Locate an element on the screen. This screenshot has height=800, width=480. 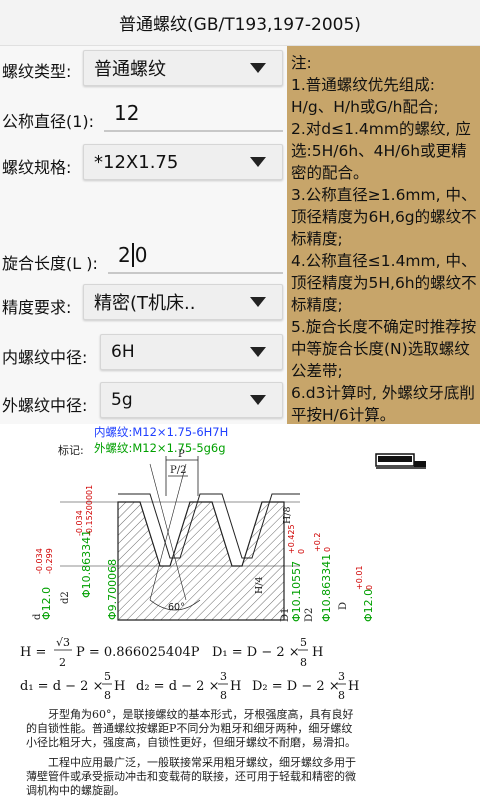
spec-label: 螺纹规格: is located at coordinates (37, 167).